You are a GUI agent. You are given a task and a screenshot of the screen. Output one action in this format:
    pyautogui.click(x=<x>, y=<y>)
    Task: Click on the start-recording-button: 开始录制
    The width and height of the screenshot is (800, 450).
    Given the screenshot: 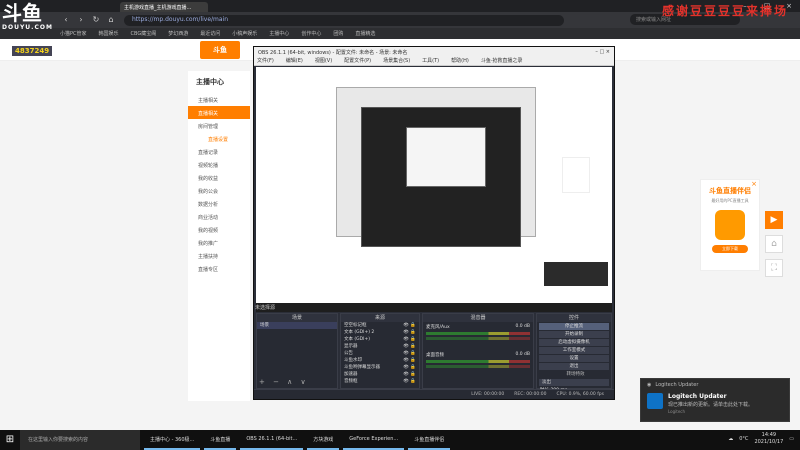 What is the action you would take?
    pyautogui.click(x=574, y=334)
    